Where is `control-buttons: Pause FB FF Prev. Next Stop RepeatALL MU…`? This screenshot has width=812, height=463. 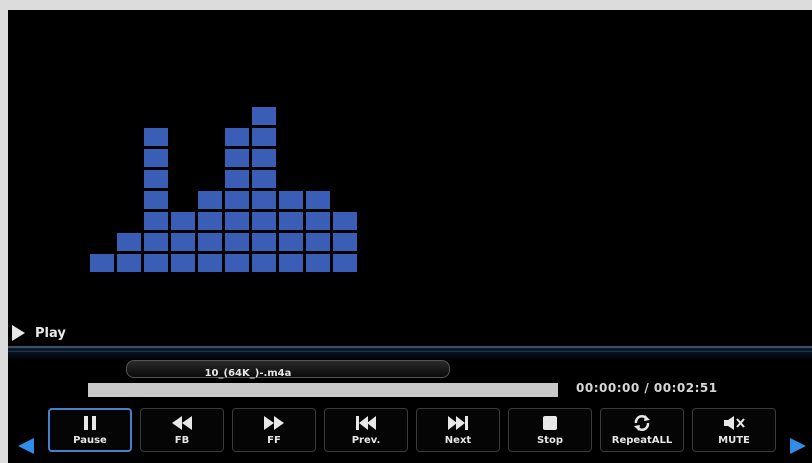 control-buttons: Pause FB FF Prev. Next Stop RepeatALL MU… is located at coordinates (412, 430).